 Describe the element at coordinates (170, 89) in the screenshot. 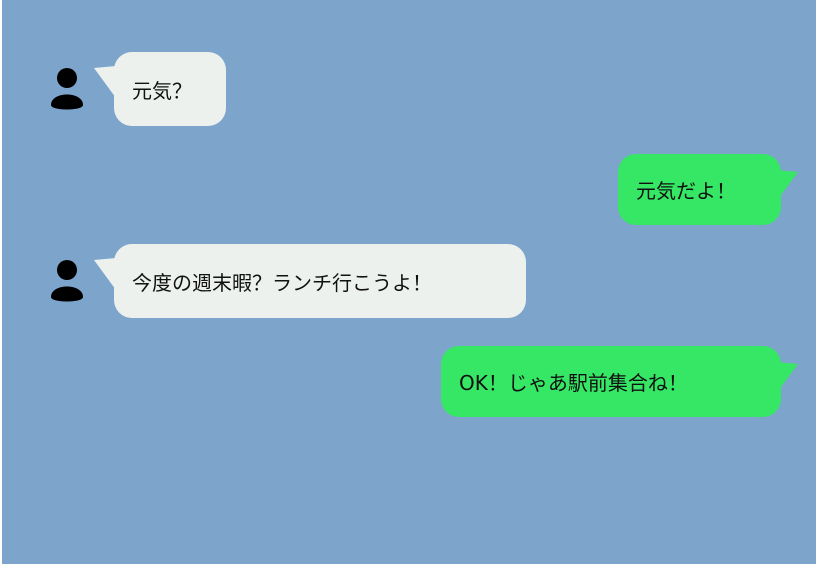

I see `message-bubble: 元気？` at that location.